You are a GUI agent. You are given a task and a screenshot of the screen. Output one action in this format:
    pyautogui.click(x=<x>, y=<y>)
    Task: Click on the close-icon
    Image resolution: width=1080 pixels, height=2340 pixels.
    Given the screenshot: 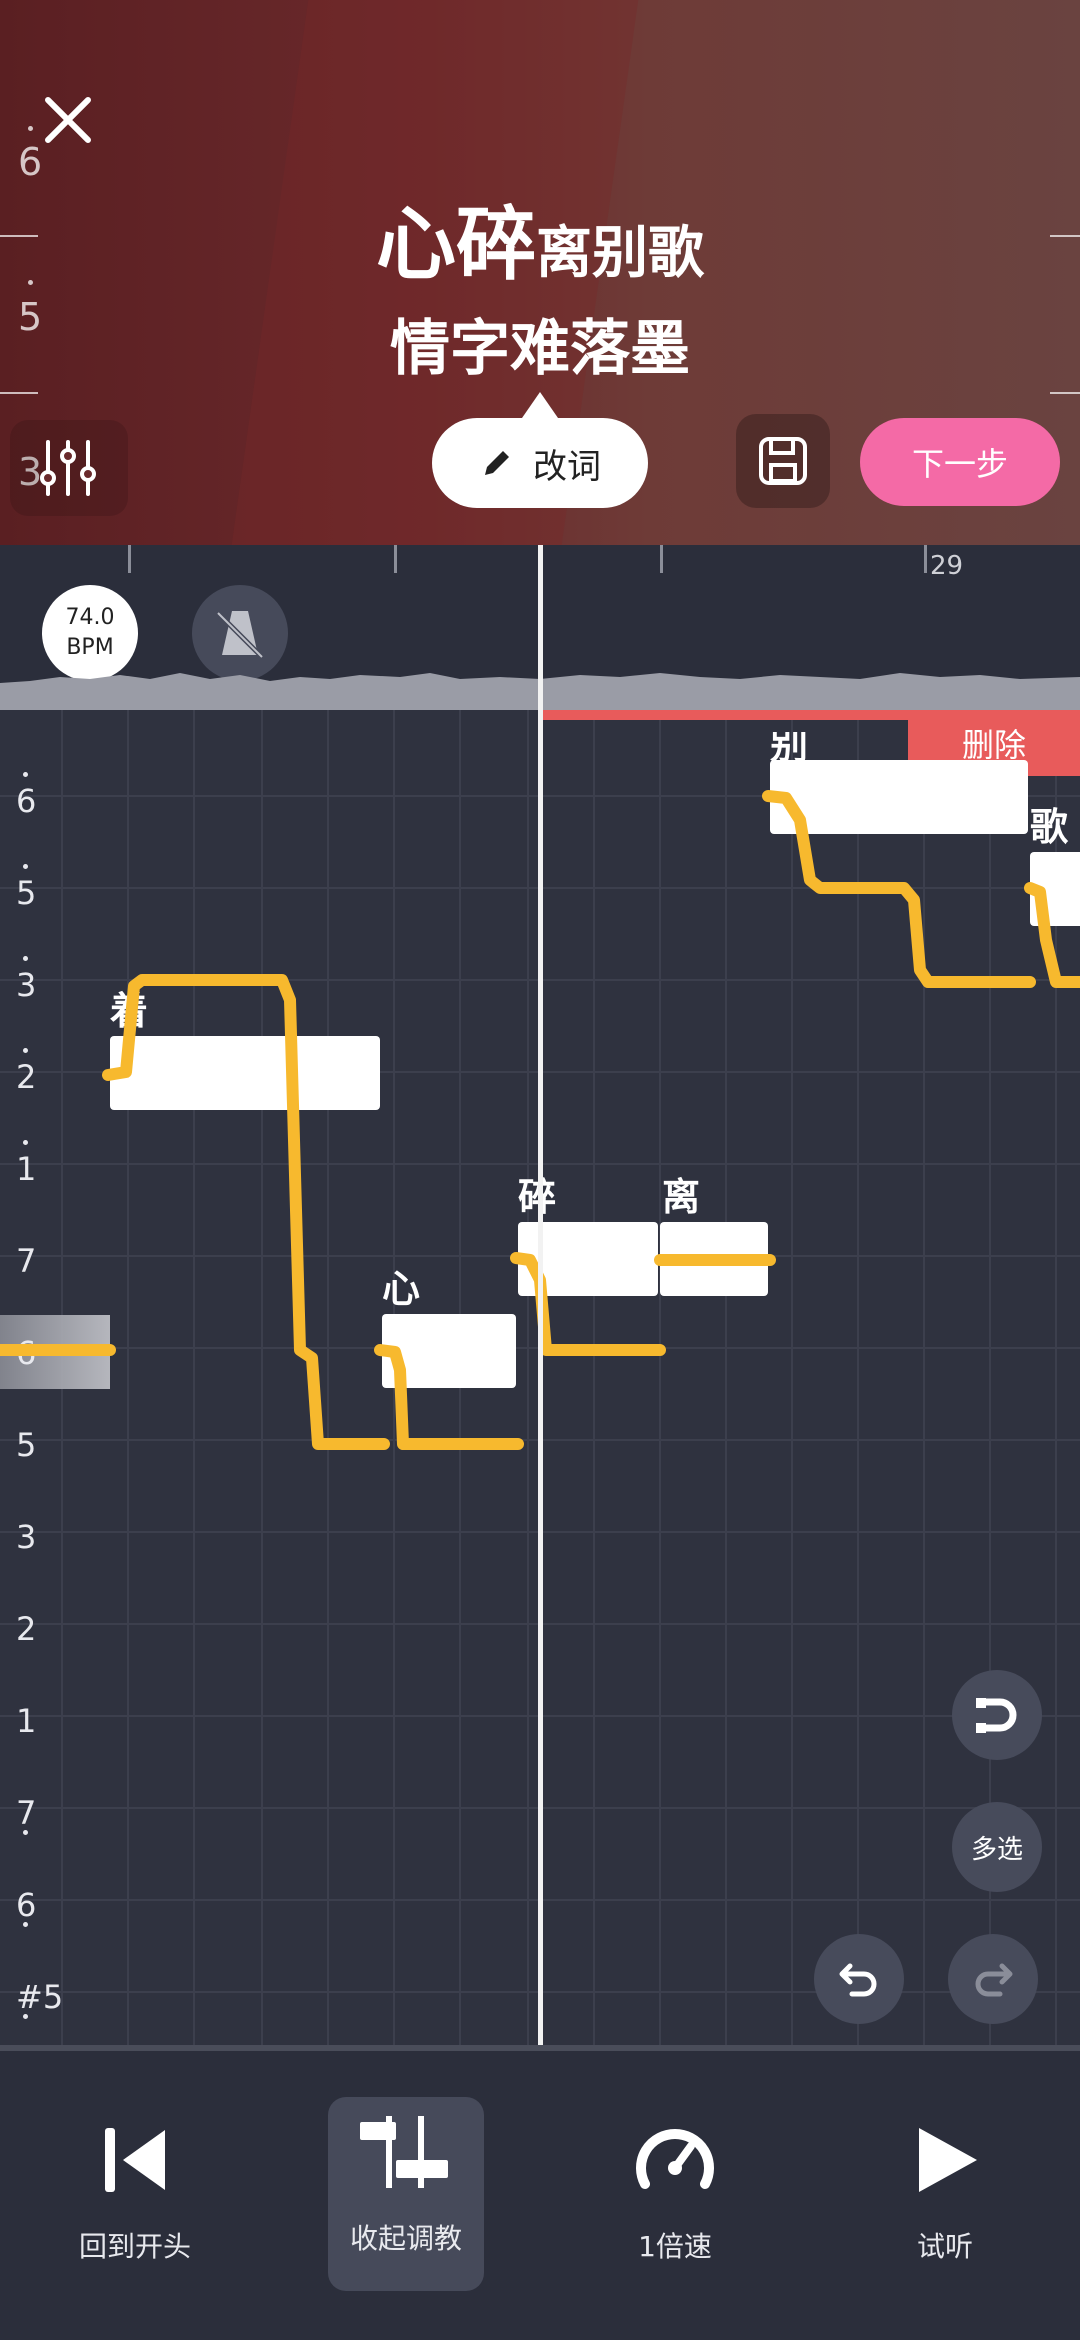 What is the action you would take?
    pyautogui.click(x=68, y=120)
    